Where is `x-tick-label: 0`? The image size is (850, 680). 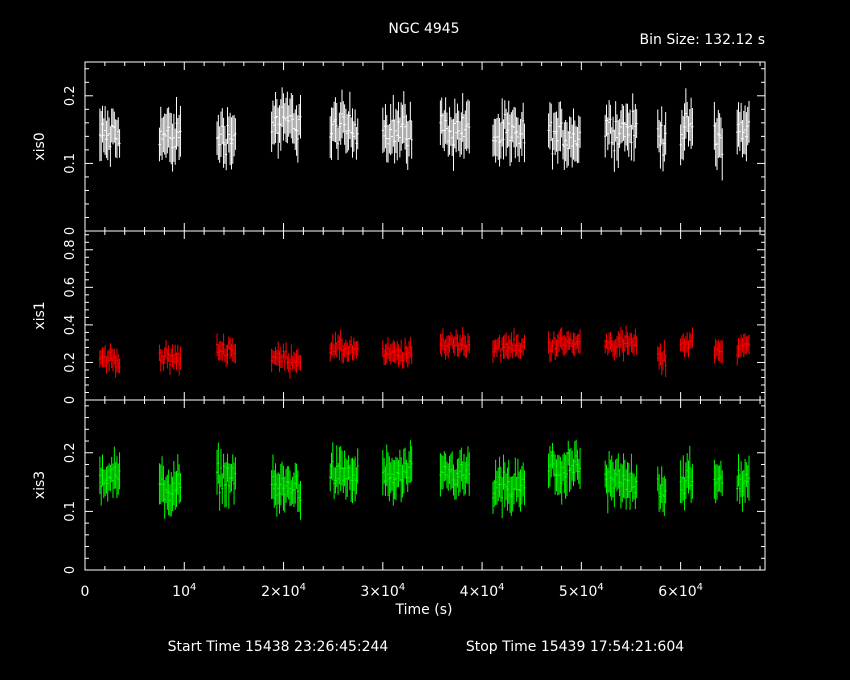
x-tick-label: 0 is located at coordinates (85, 592).